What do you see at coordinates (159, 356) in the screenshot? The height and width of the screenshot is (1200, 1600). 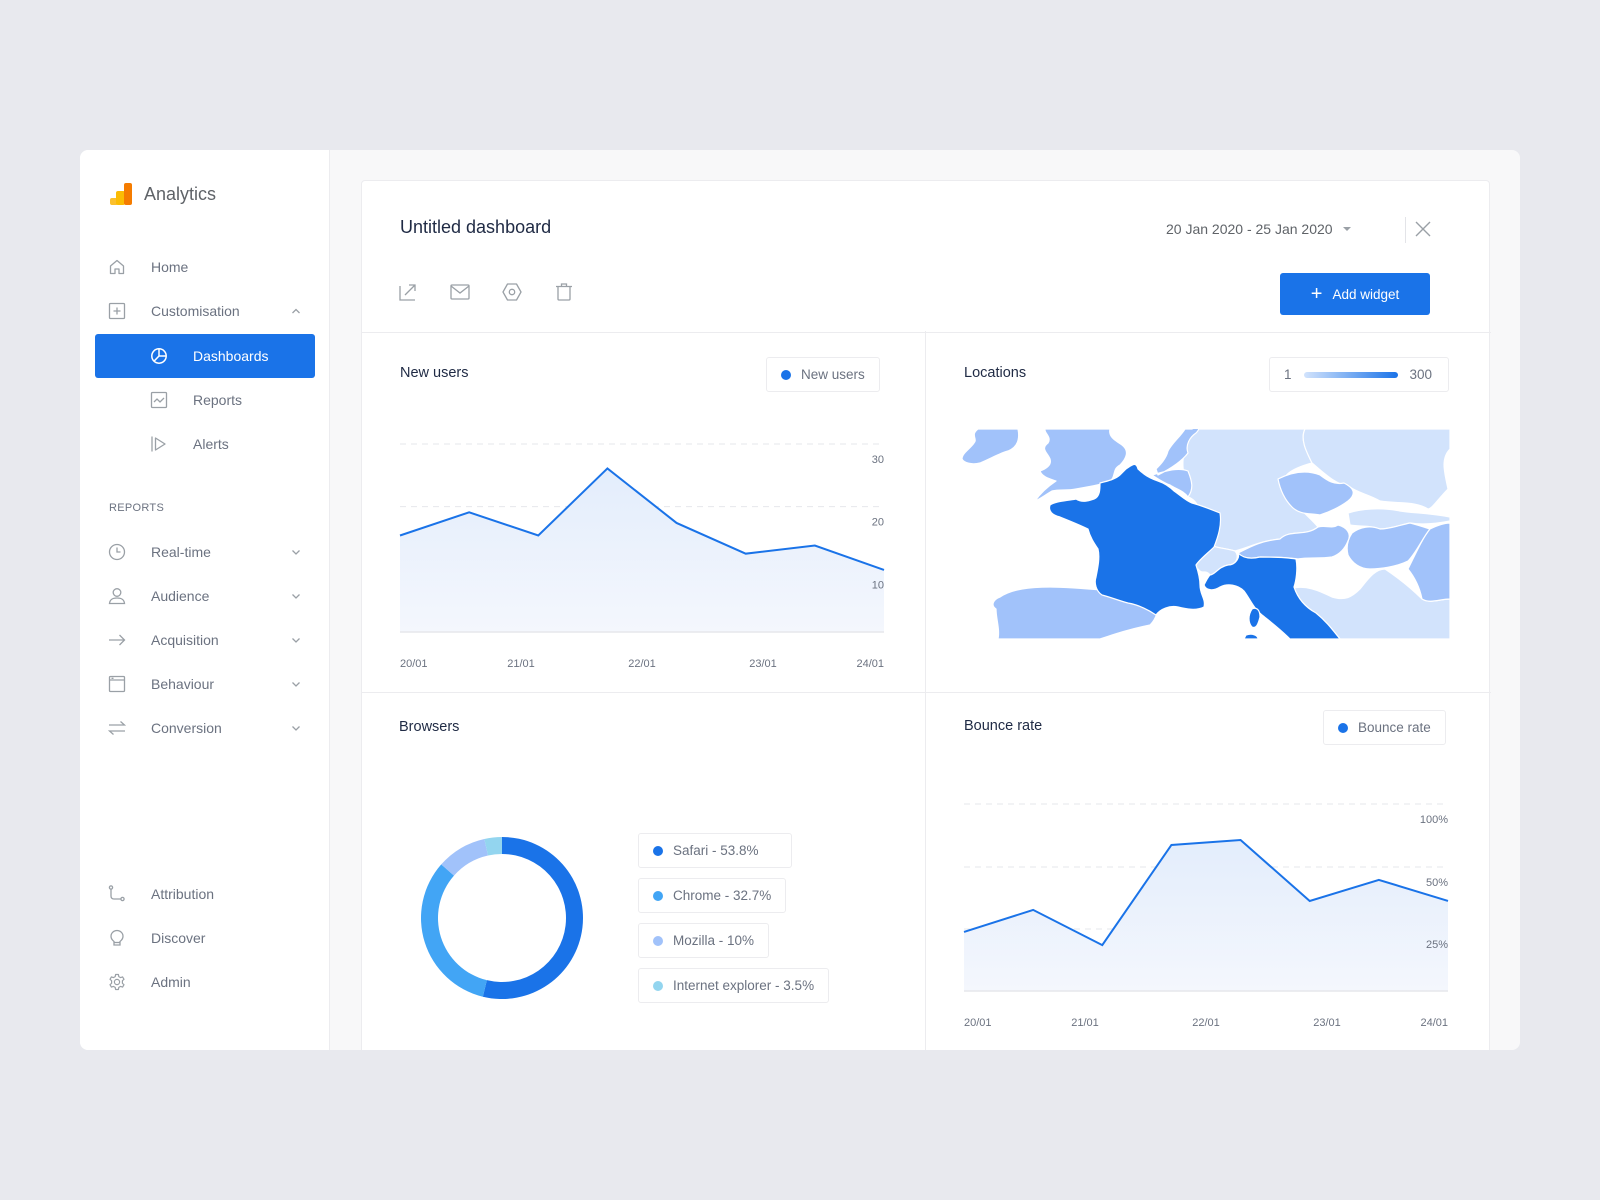 I see `pie-chart-icon` at bounding box center [159, 356].